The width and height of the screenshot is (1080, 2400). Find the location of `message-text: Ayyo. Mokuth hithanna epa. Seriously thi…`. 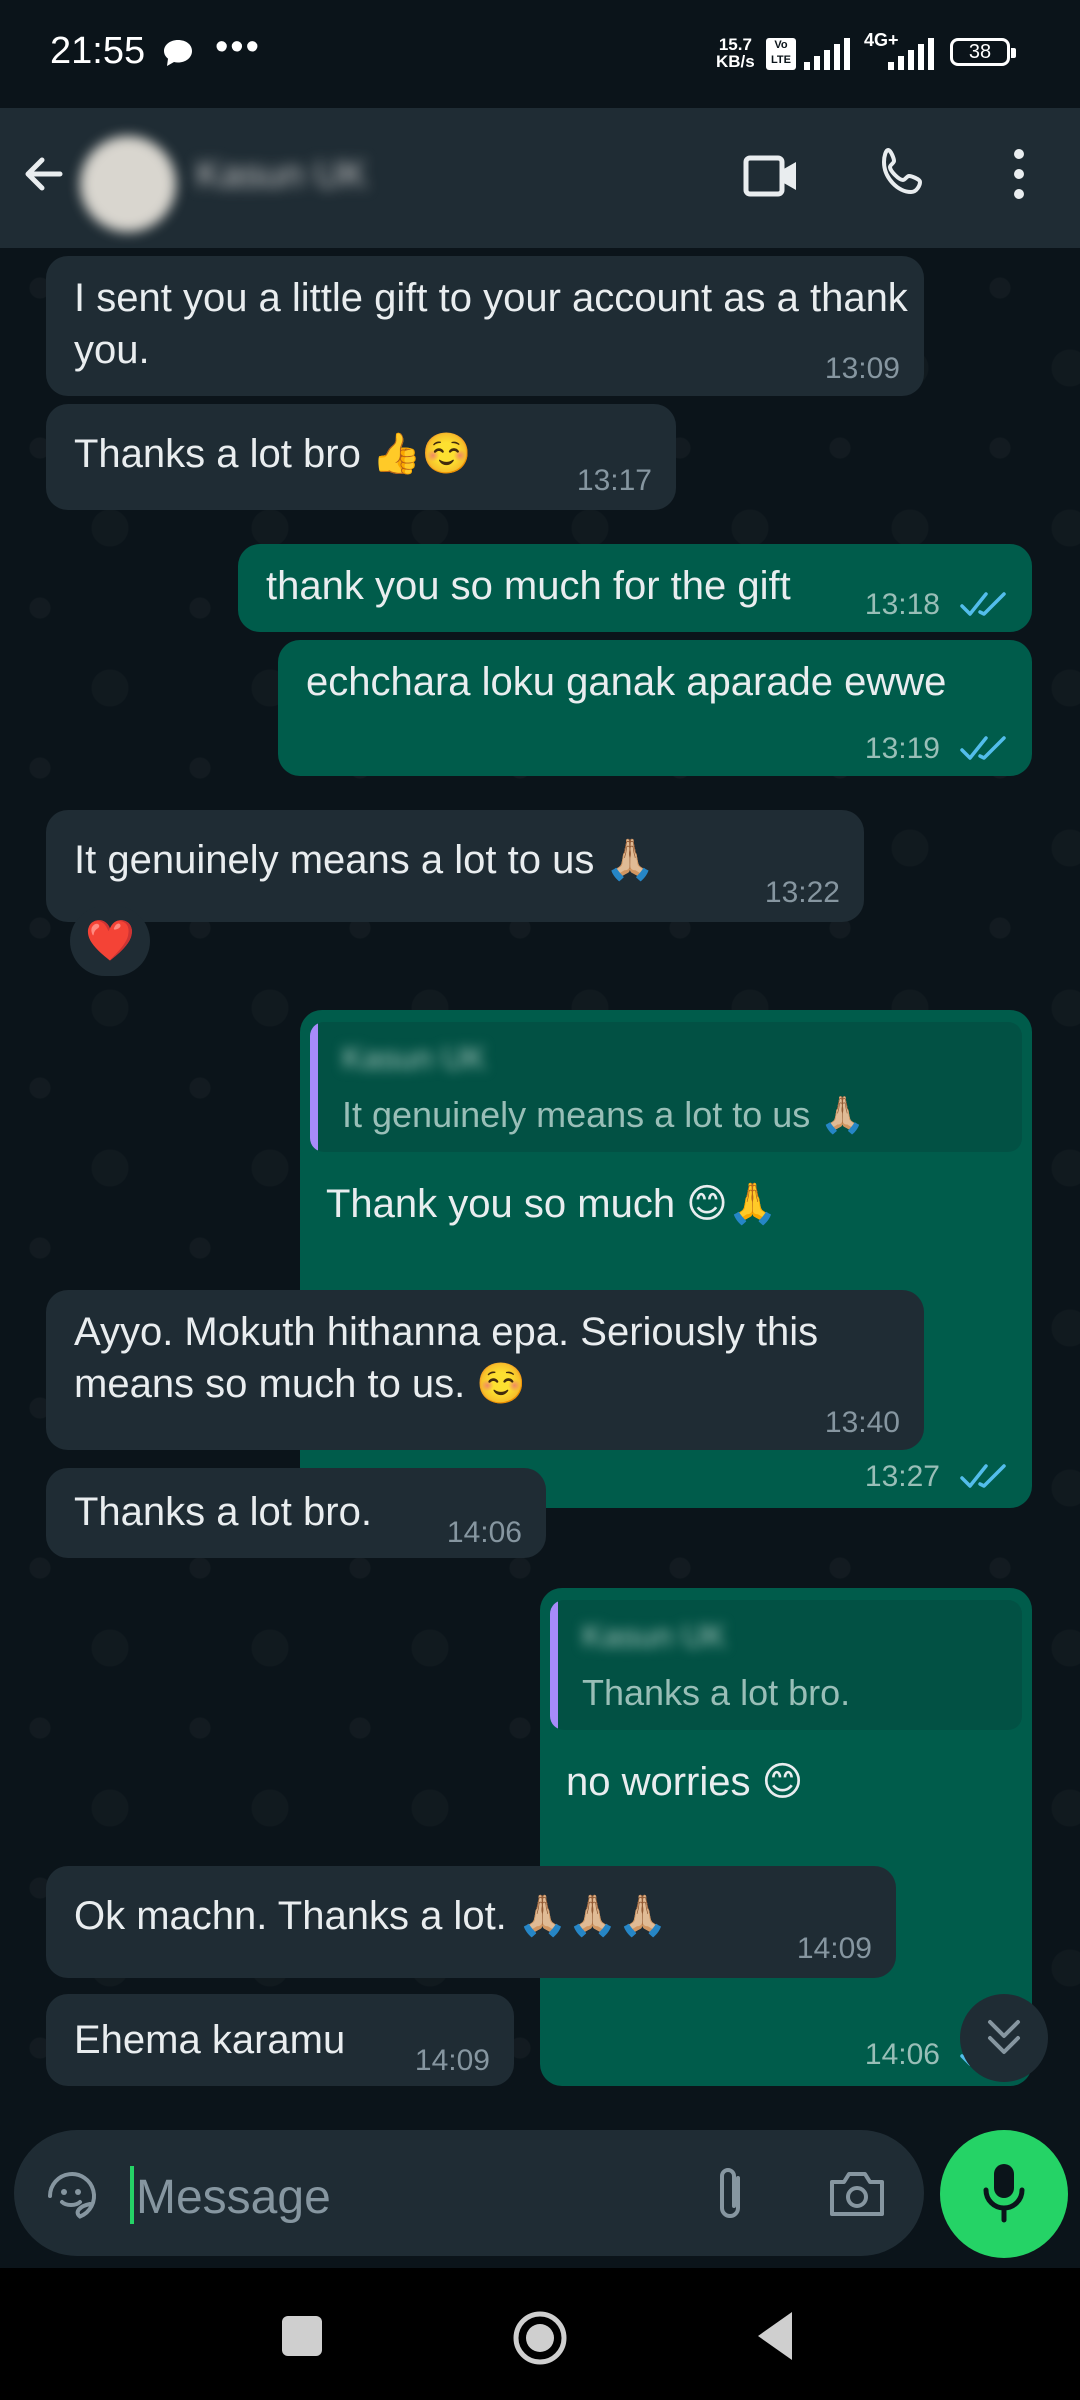

message-text: Ayyo. Mokuth hithanna epa. Seriously thi… is located at coordinates (446, 1358).